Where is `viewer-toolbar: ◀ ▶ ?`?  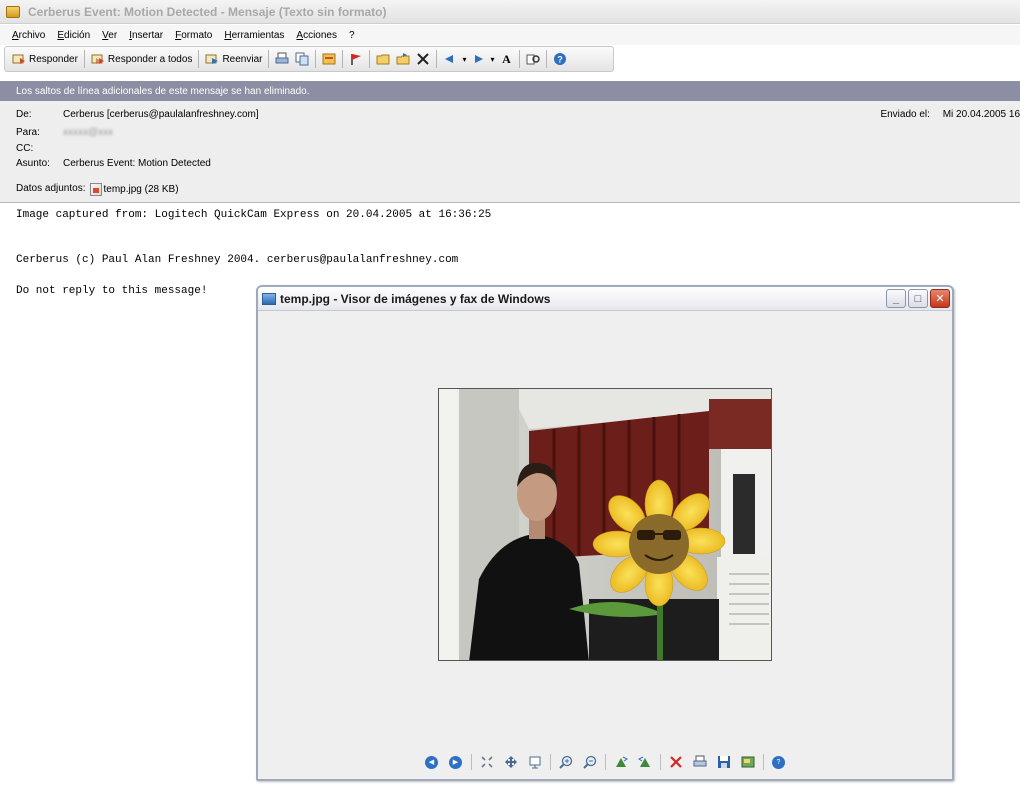 viewer-toolbar: ◀ ▶ ? is located at coordinates (605, 762).